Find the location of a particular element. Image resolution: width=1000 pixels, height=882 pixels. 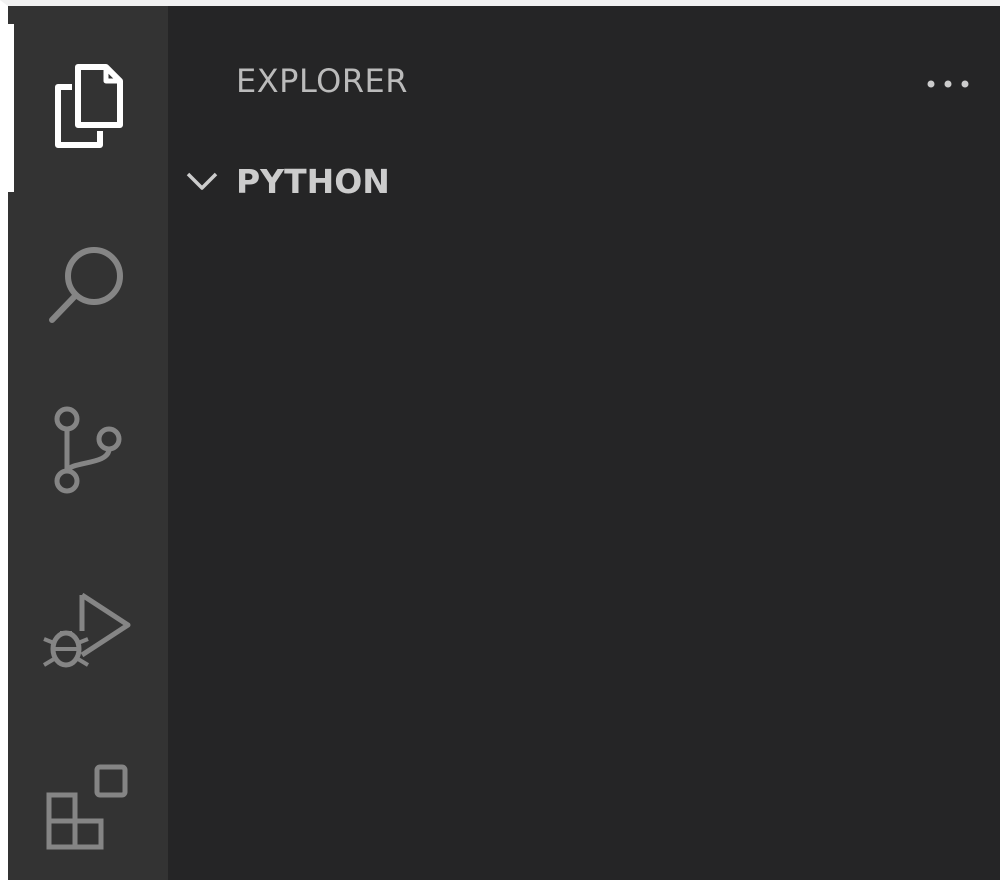

source-control-icon is located at coordinates (88, 450).